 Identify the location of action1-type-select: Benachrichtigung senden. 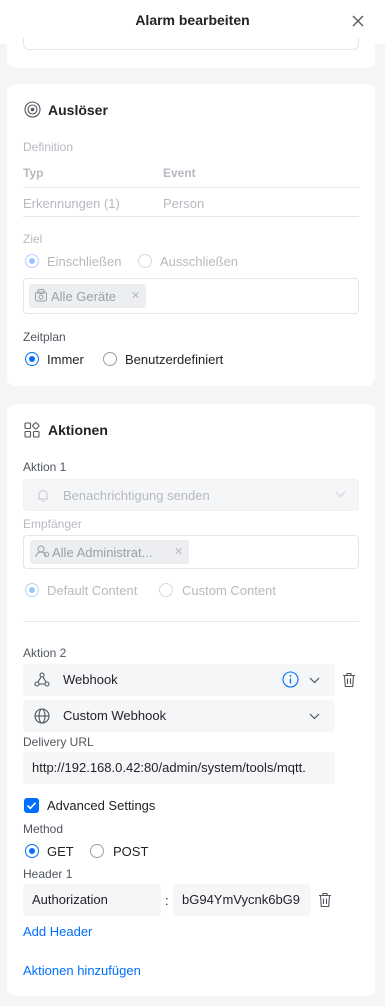
(191, 495).